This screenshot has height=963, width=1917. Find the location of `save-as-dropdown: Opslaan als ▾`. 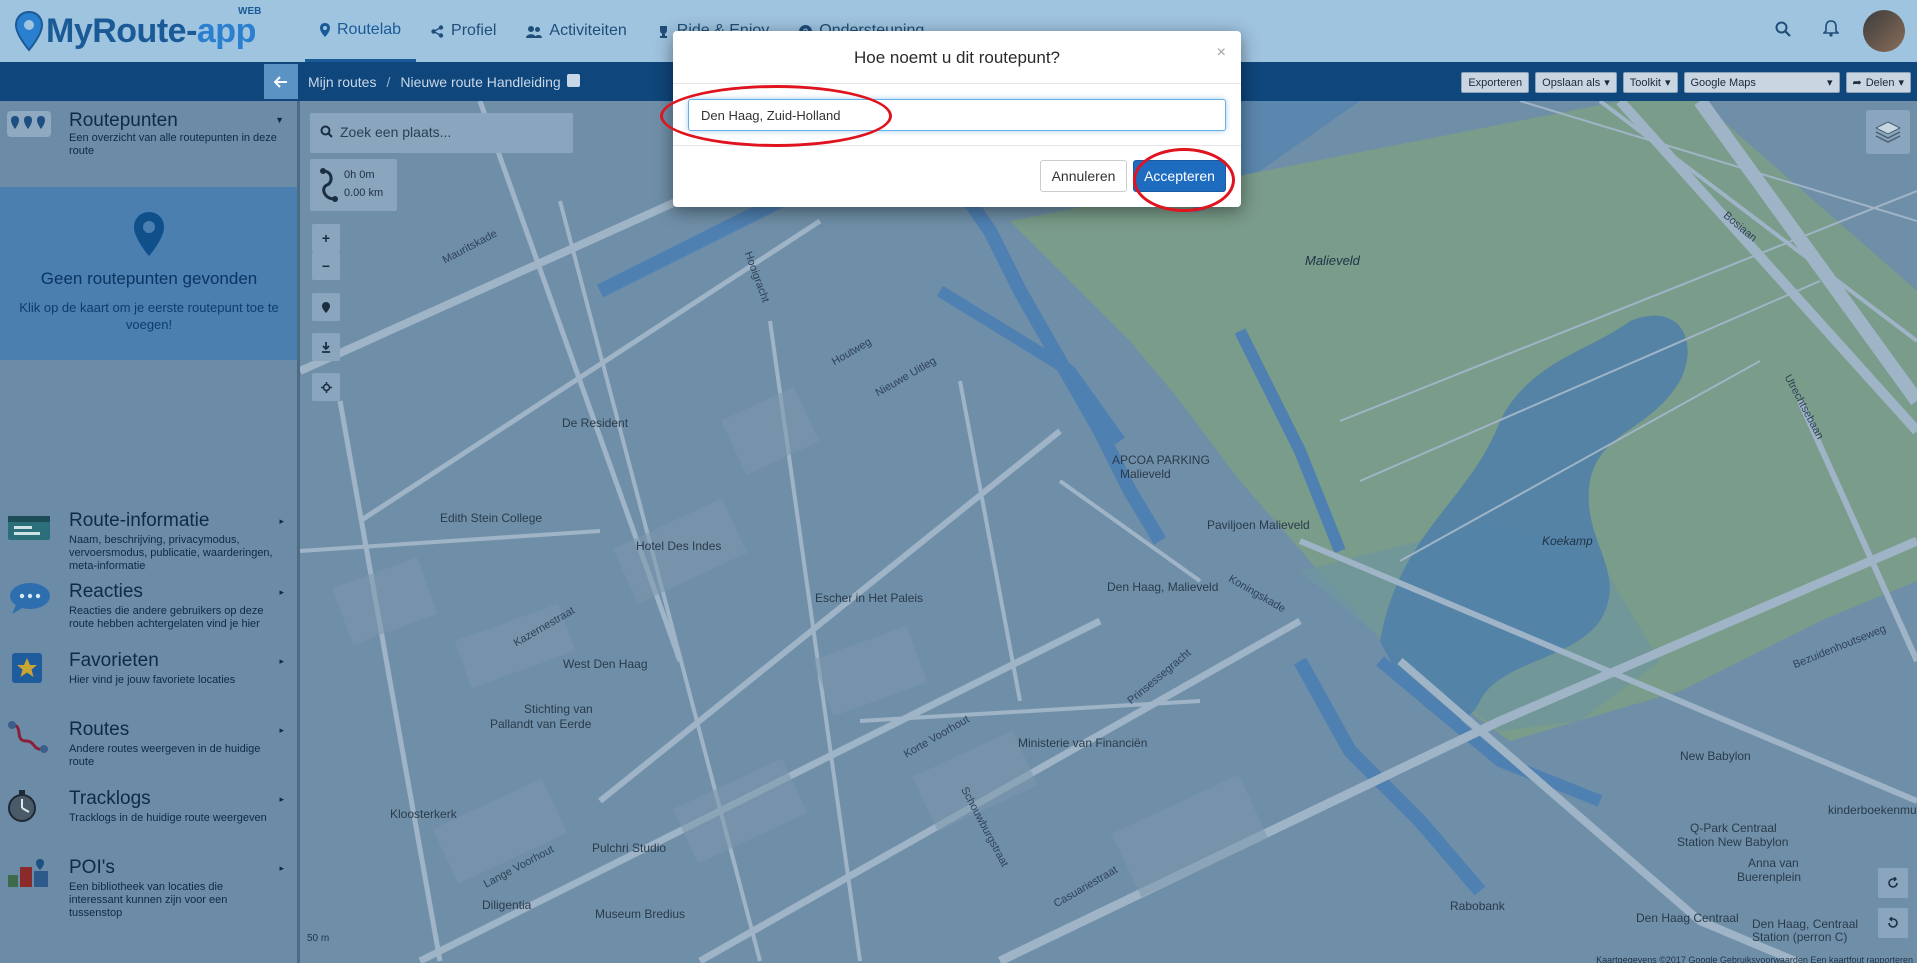

save-as-dropdown: Opslaan als ▾ is located at coordinates (1576, 82).